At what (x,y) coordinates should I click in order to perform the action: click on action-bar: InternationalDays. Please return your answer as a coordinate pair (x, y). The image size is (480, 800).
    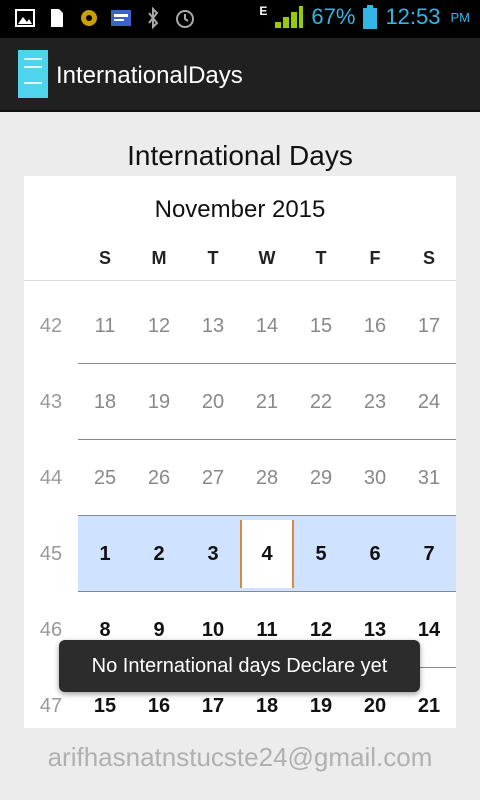
    Looking at the image, I should click on (240, 75).